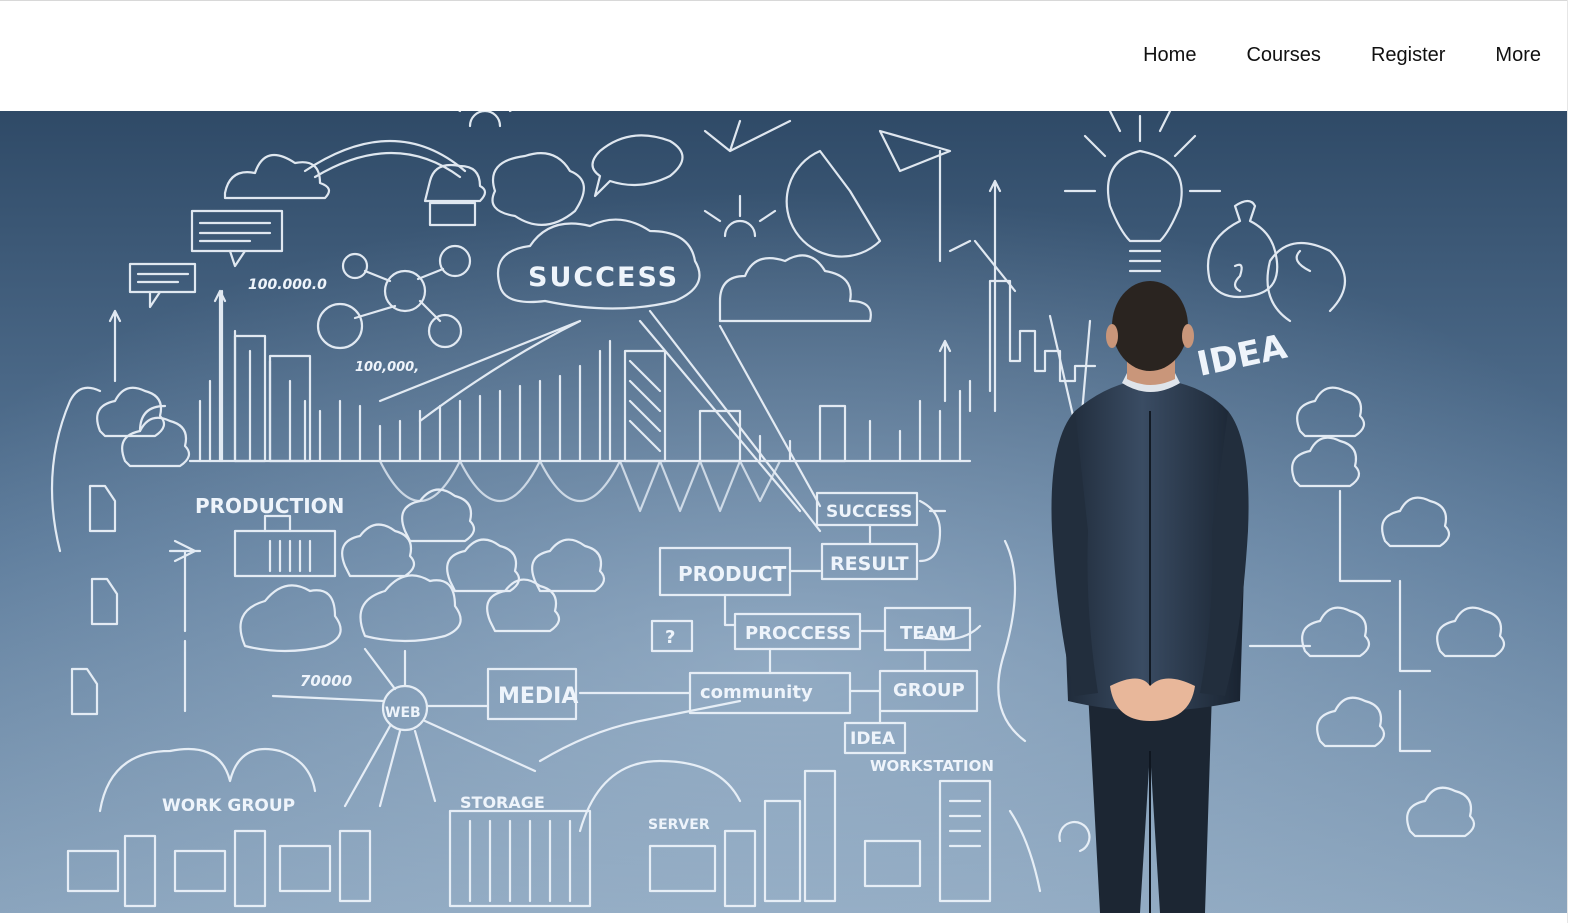 The image size is (1586, 923). Describe the element at coordinates (928, 633) in the screenshot. I see `sketch-team-label: TEAM` at that location.